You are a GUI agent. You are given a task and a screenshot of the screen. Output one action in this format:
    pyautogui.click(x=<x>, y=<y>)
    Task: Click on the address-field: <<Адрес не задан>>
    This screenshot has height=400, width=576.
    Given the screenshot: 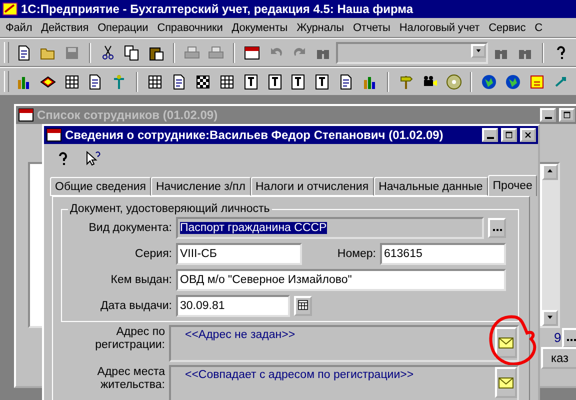 What is the action you would take?
    pyautogui.click(x=344, y=343)
    